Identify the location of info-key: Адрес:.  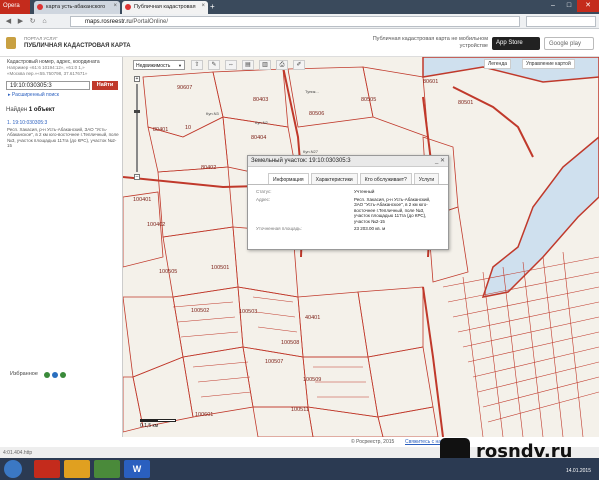
(263, 199).